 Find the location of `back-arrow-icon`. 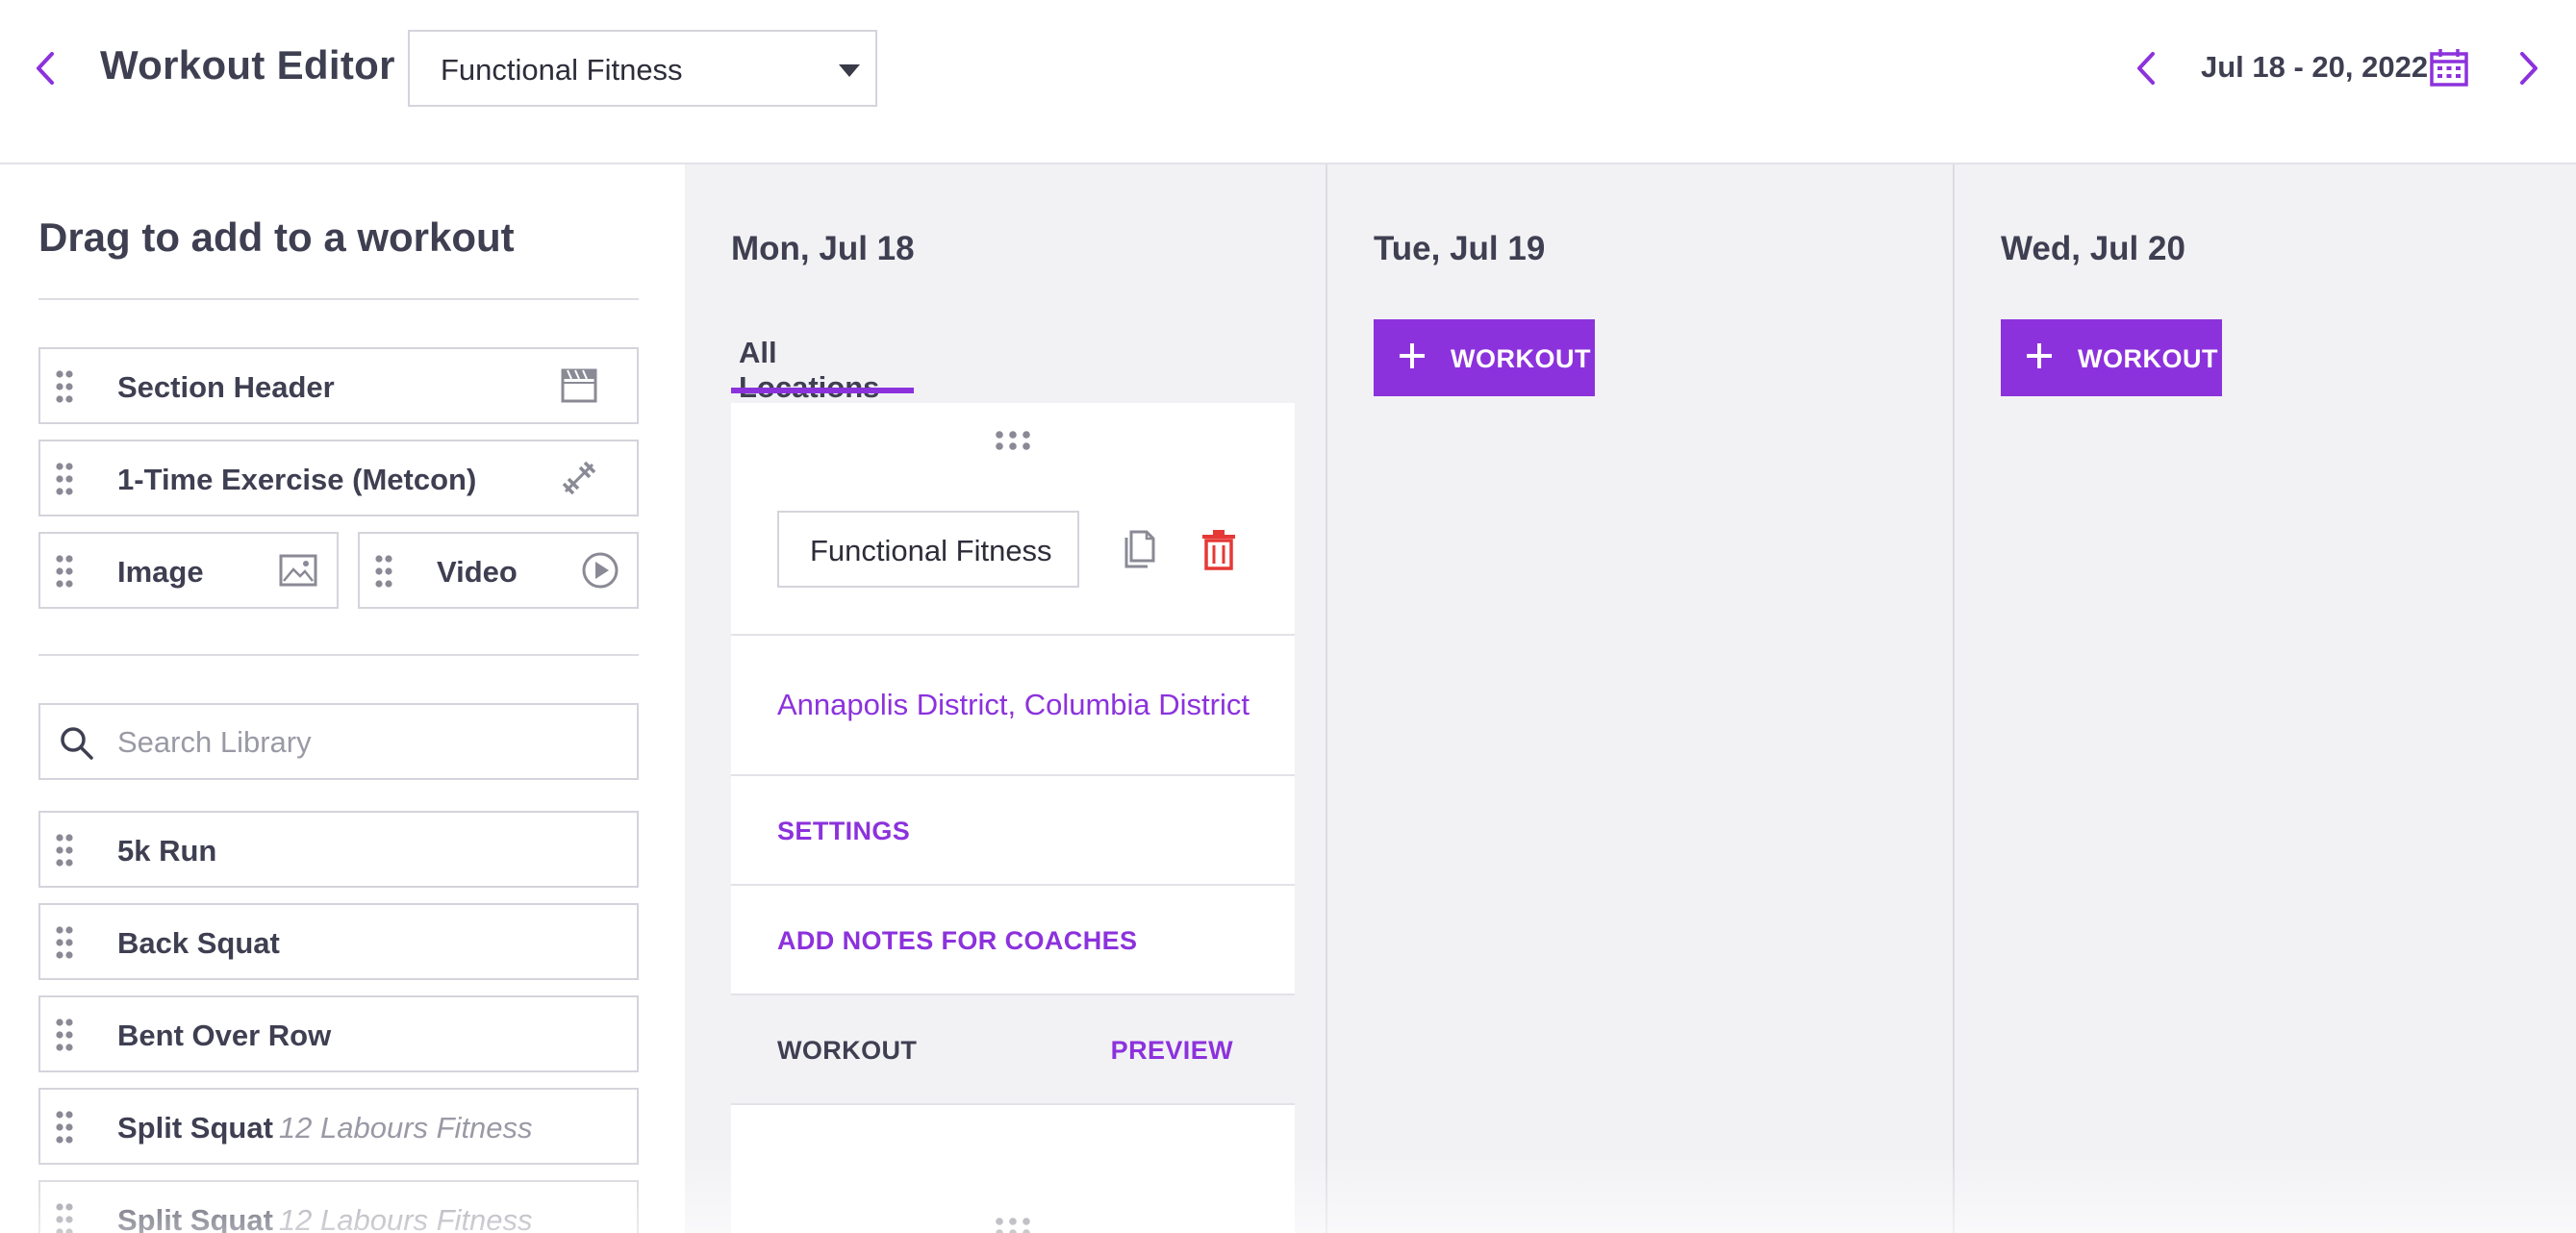

back-arrow-icon is located at coordinates (46, 68).